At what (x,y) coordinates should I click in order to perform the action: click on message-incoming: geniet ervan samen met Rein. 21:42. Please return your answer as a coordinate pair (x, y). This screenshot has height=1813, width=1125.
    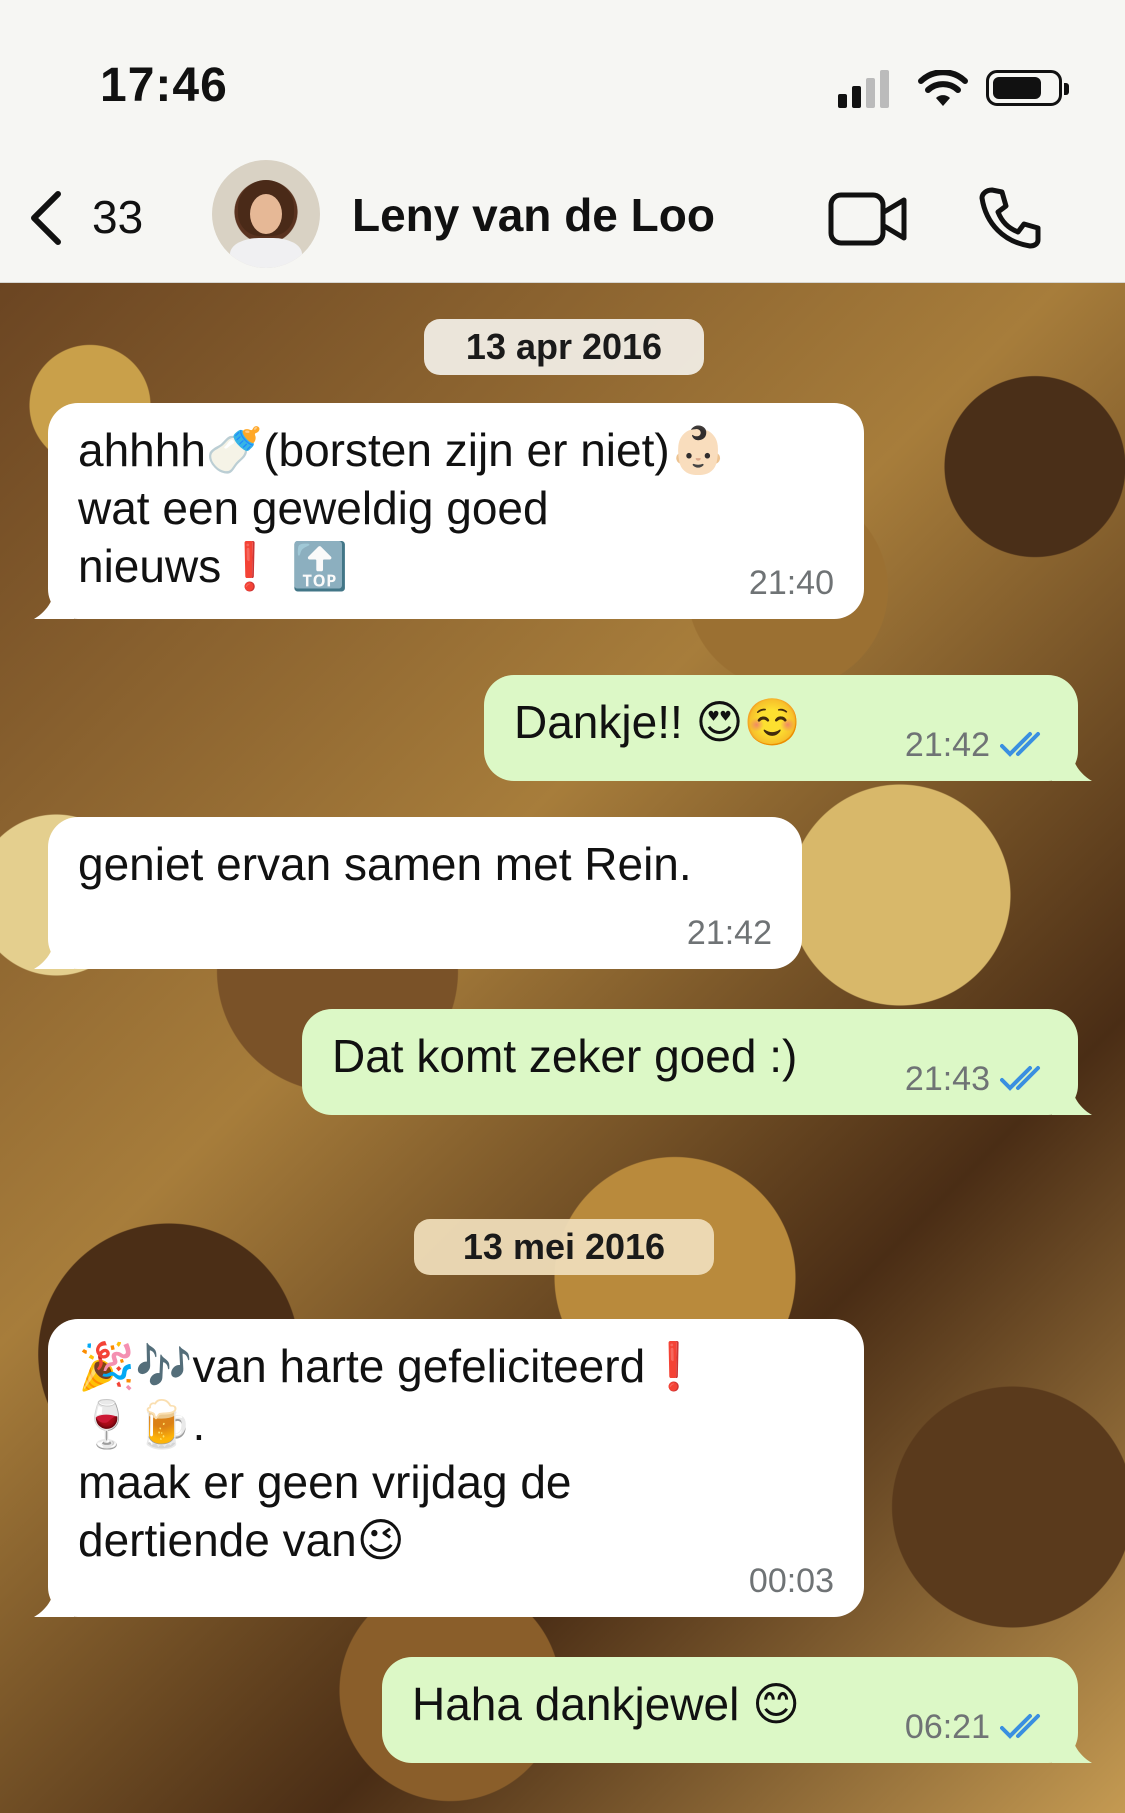
    Looking at the image, I should click on (418, 893).